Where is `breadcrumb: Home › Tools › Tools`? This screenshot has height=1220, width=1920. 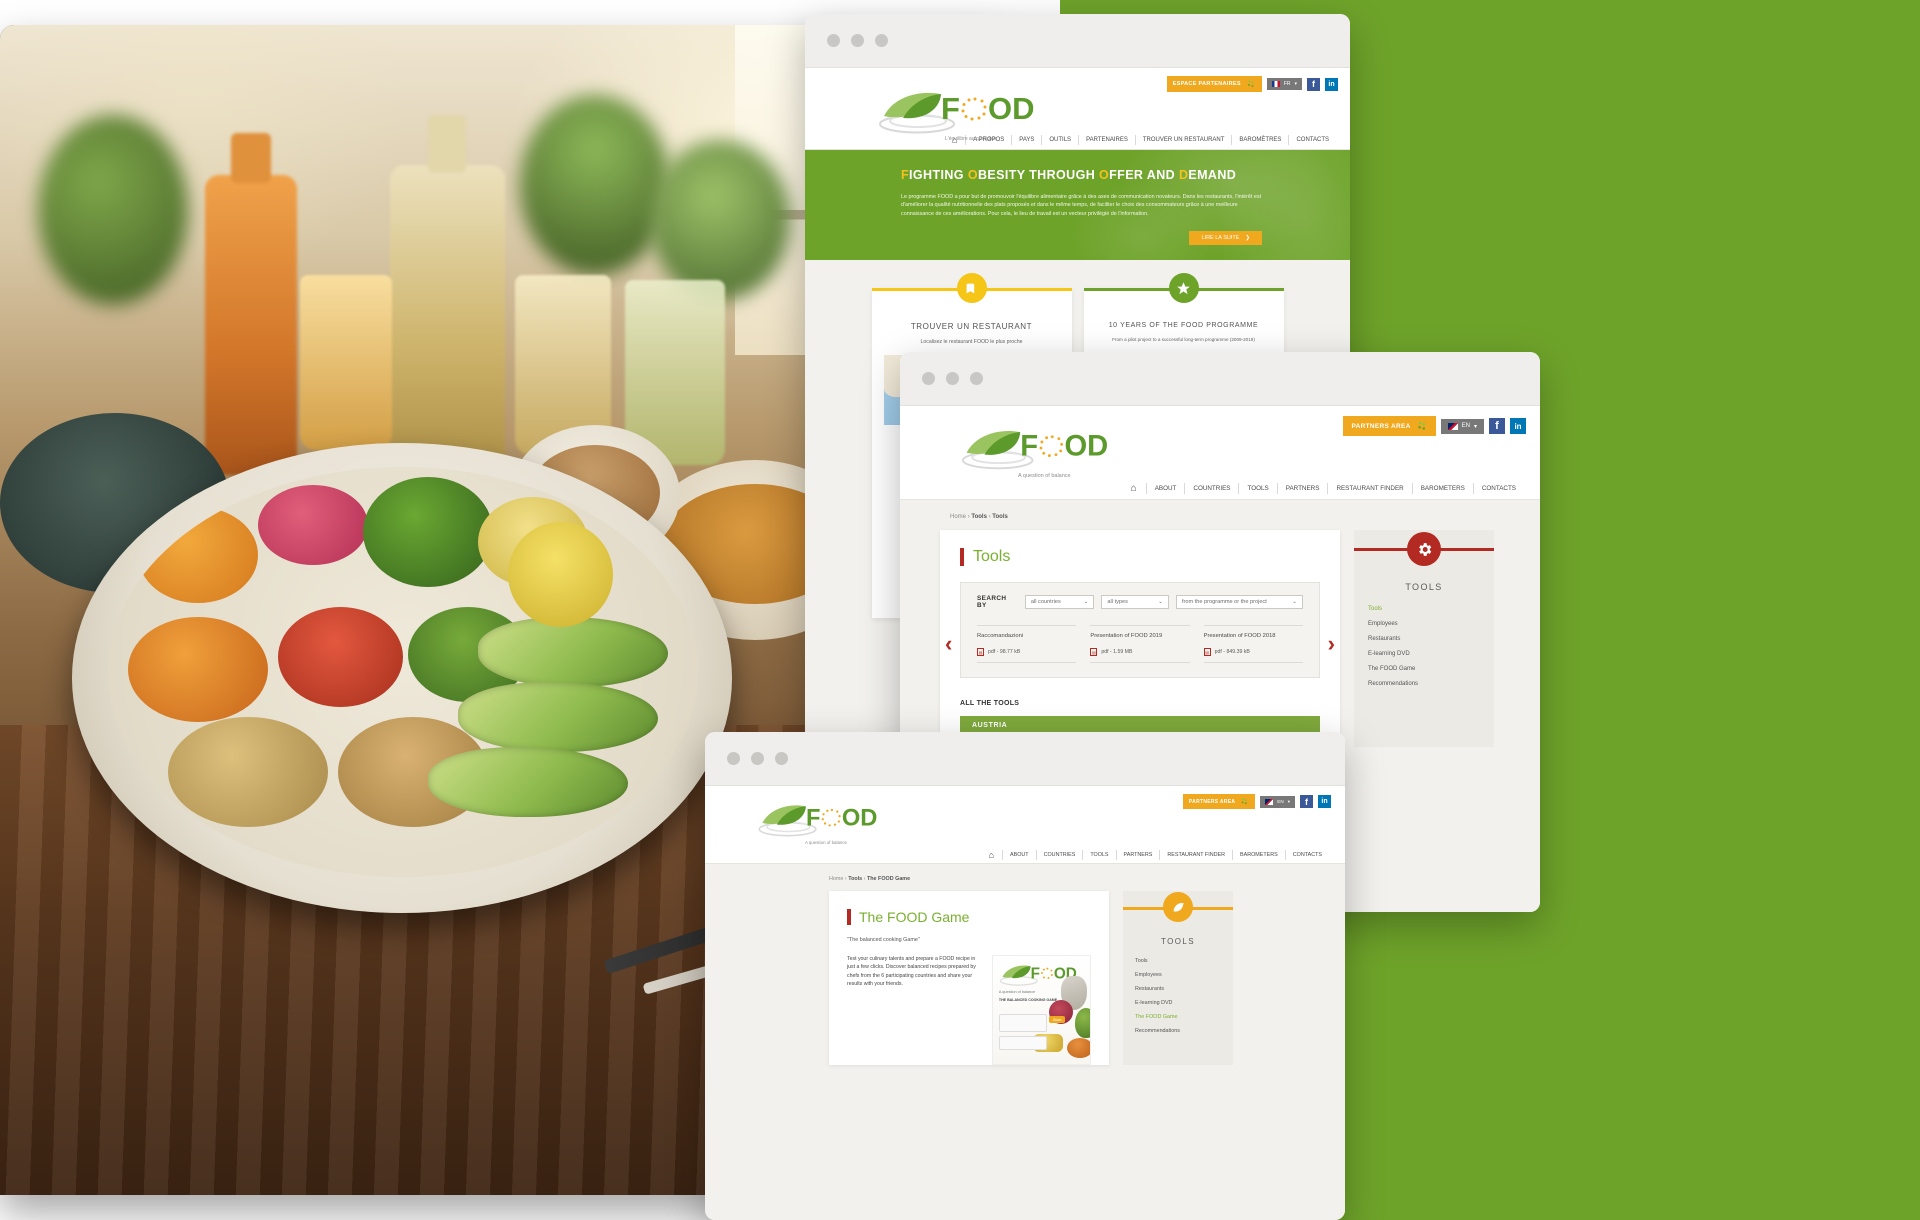 breadcrumb: Home › Tools › Tools is located at coordinates (1220, 515).